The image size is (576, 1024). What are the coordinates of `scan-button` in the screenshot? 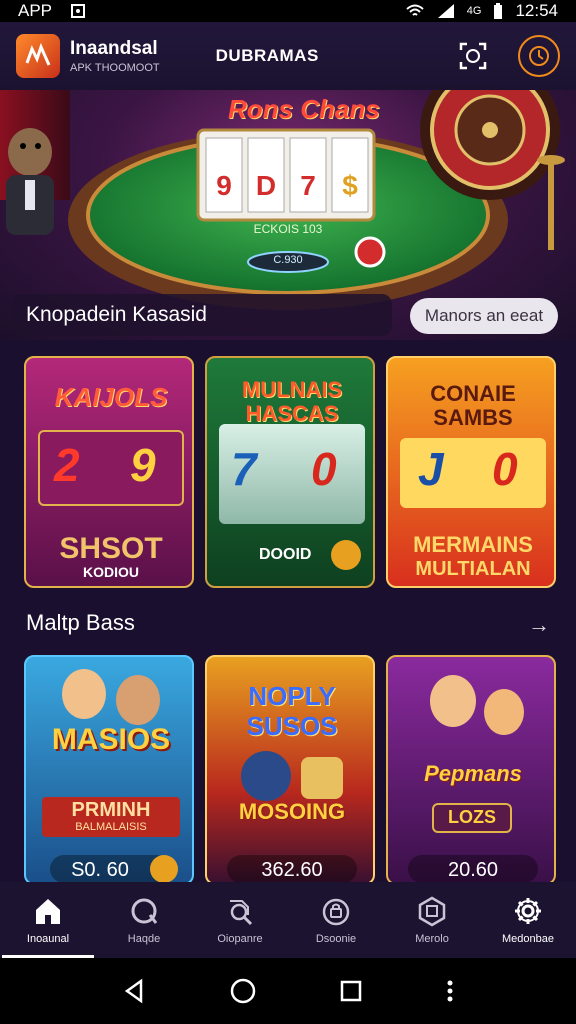 It's located at (473, 56).